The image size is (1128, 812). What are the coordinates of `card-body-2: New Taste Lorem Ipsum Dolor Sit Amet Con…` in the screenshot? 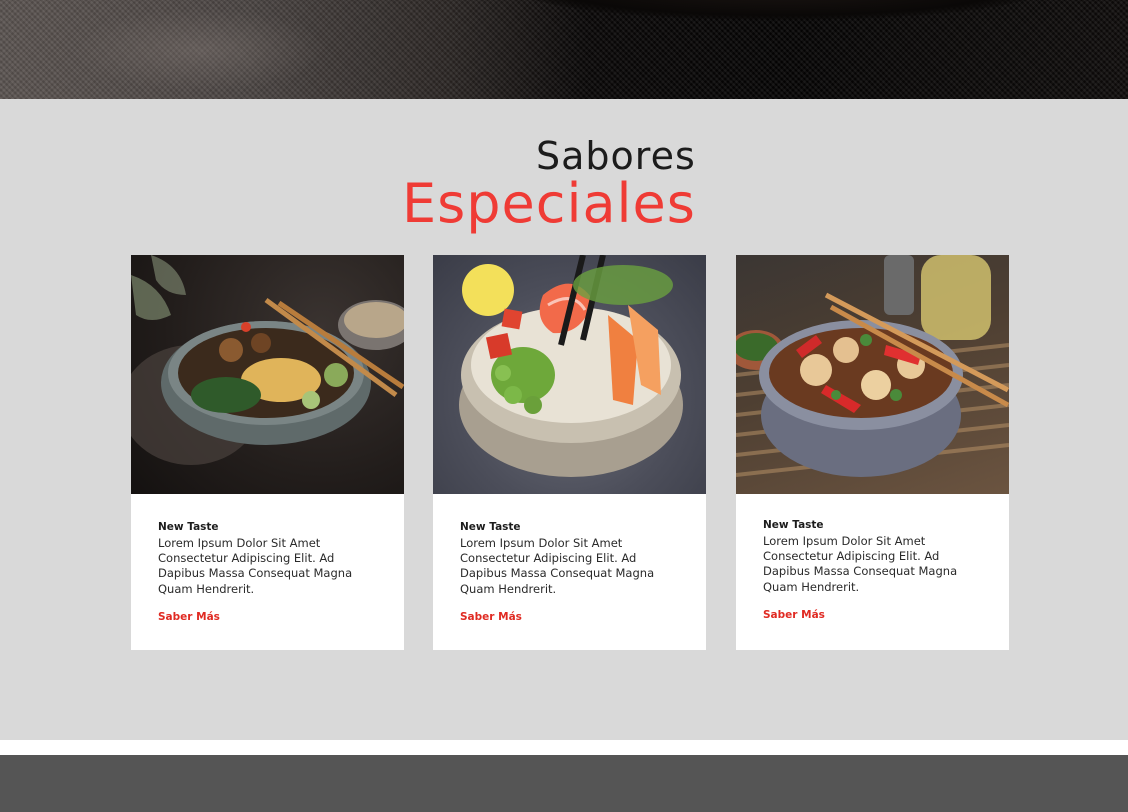 It's located at (573, 572).